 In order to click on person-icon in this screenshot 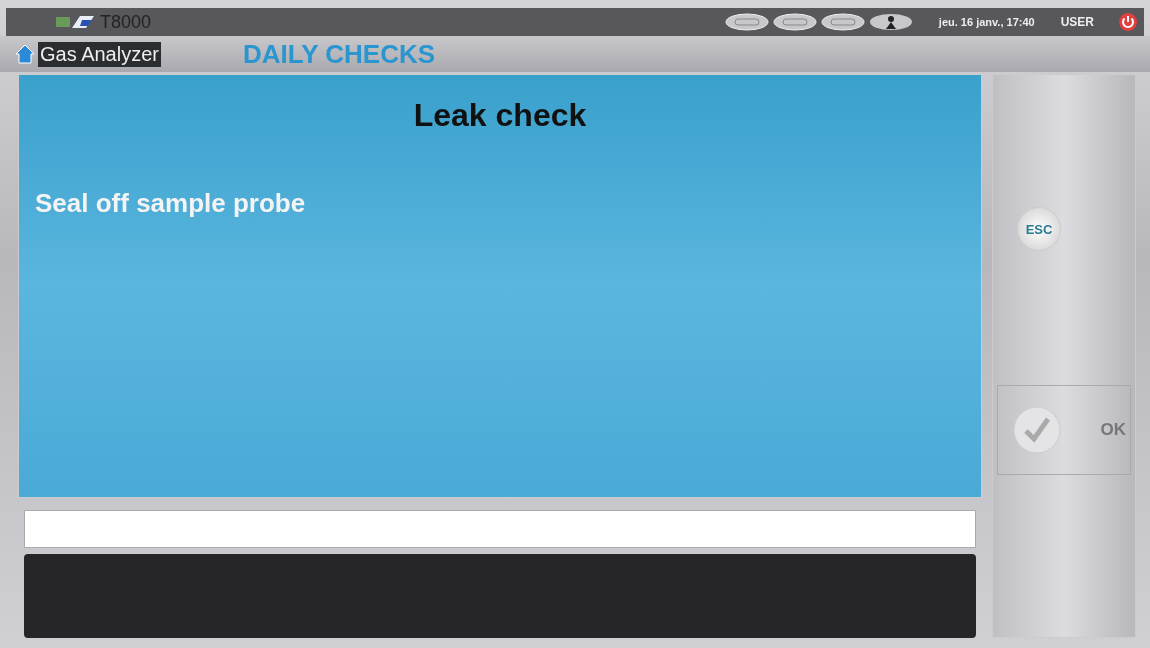, I will do `click(890, 22)`.